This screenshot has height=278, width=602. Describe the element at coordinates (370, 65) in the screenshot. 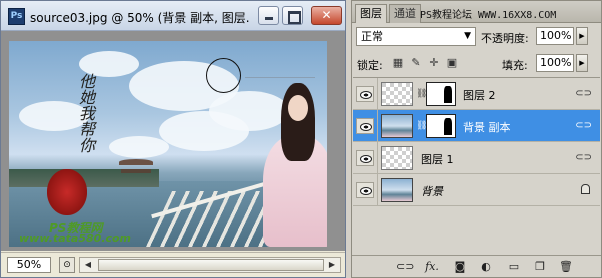

I see `lock-label: 锁定:` at that location.